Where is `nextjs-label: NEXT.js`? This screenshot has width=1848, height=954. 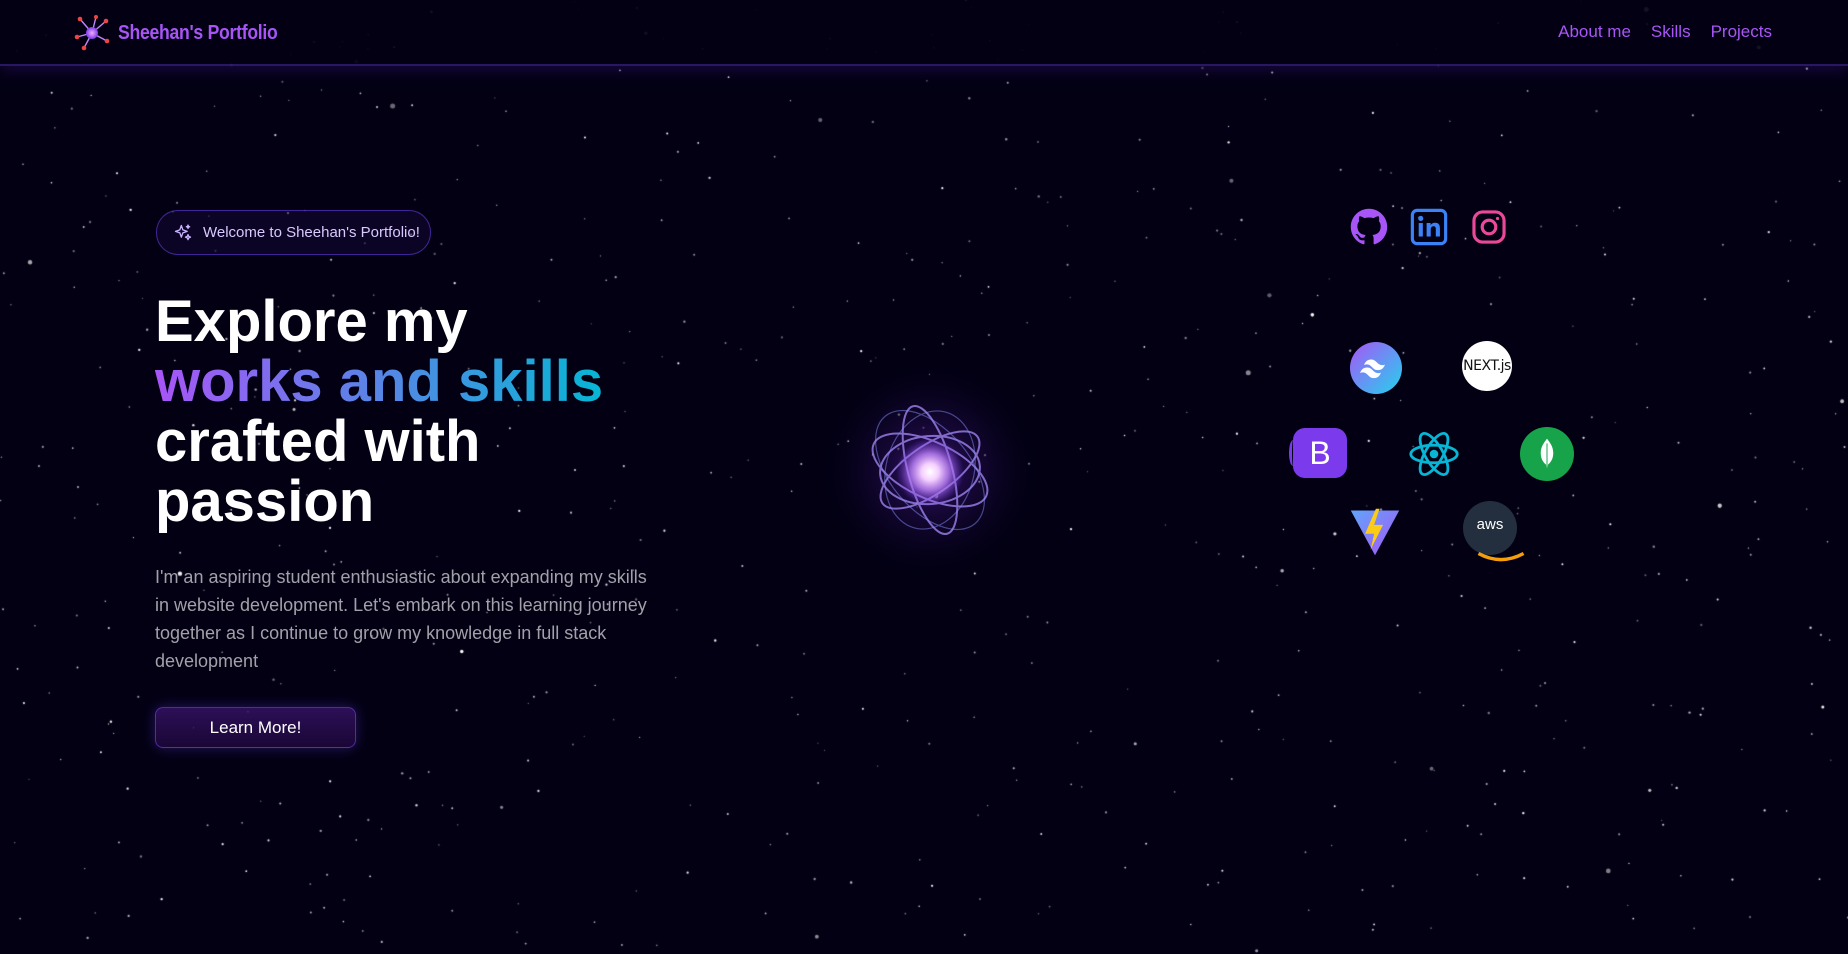
nextjs-label: NEXT.js is located at coordinates (1487, 366).